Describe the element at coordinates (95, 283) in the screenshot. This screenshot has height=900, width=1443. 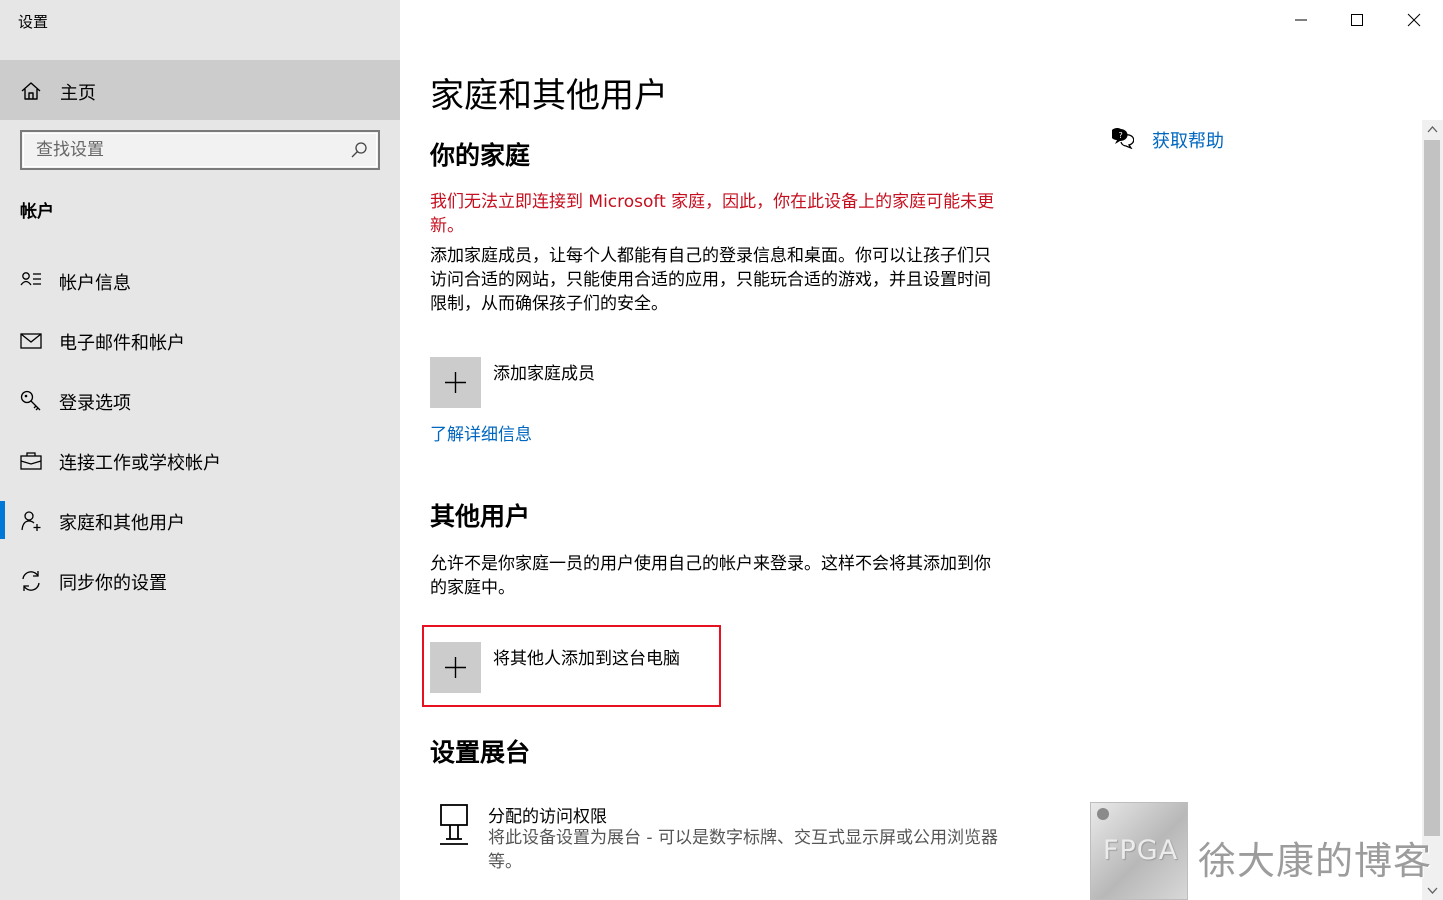
I see `sidebar-item-label: 帐户信息` at that location.